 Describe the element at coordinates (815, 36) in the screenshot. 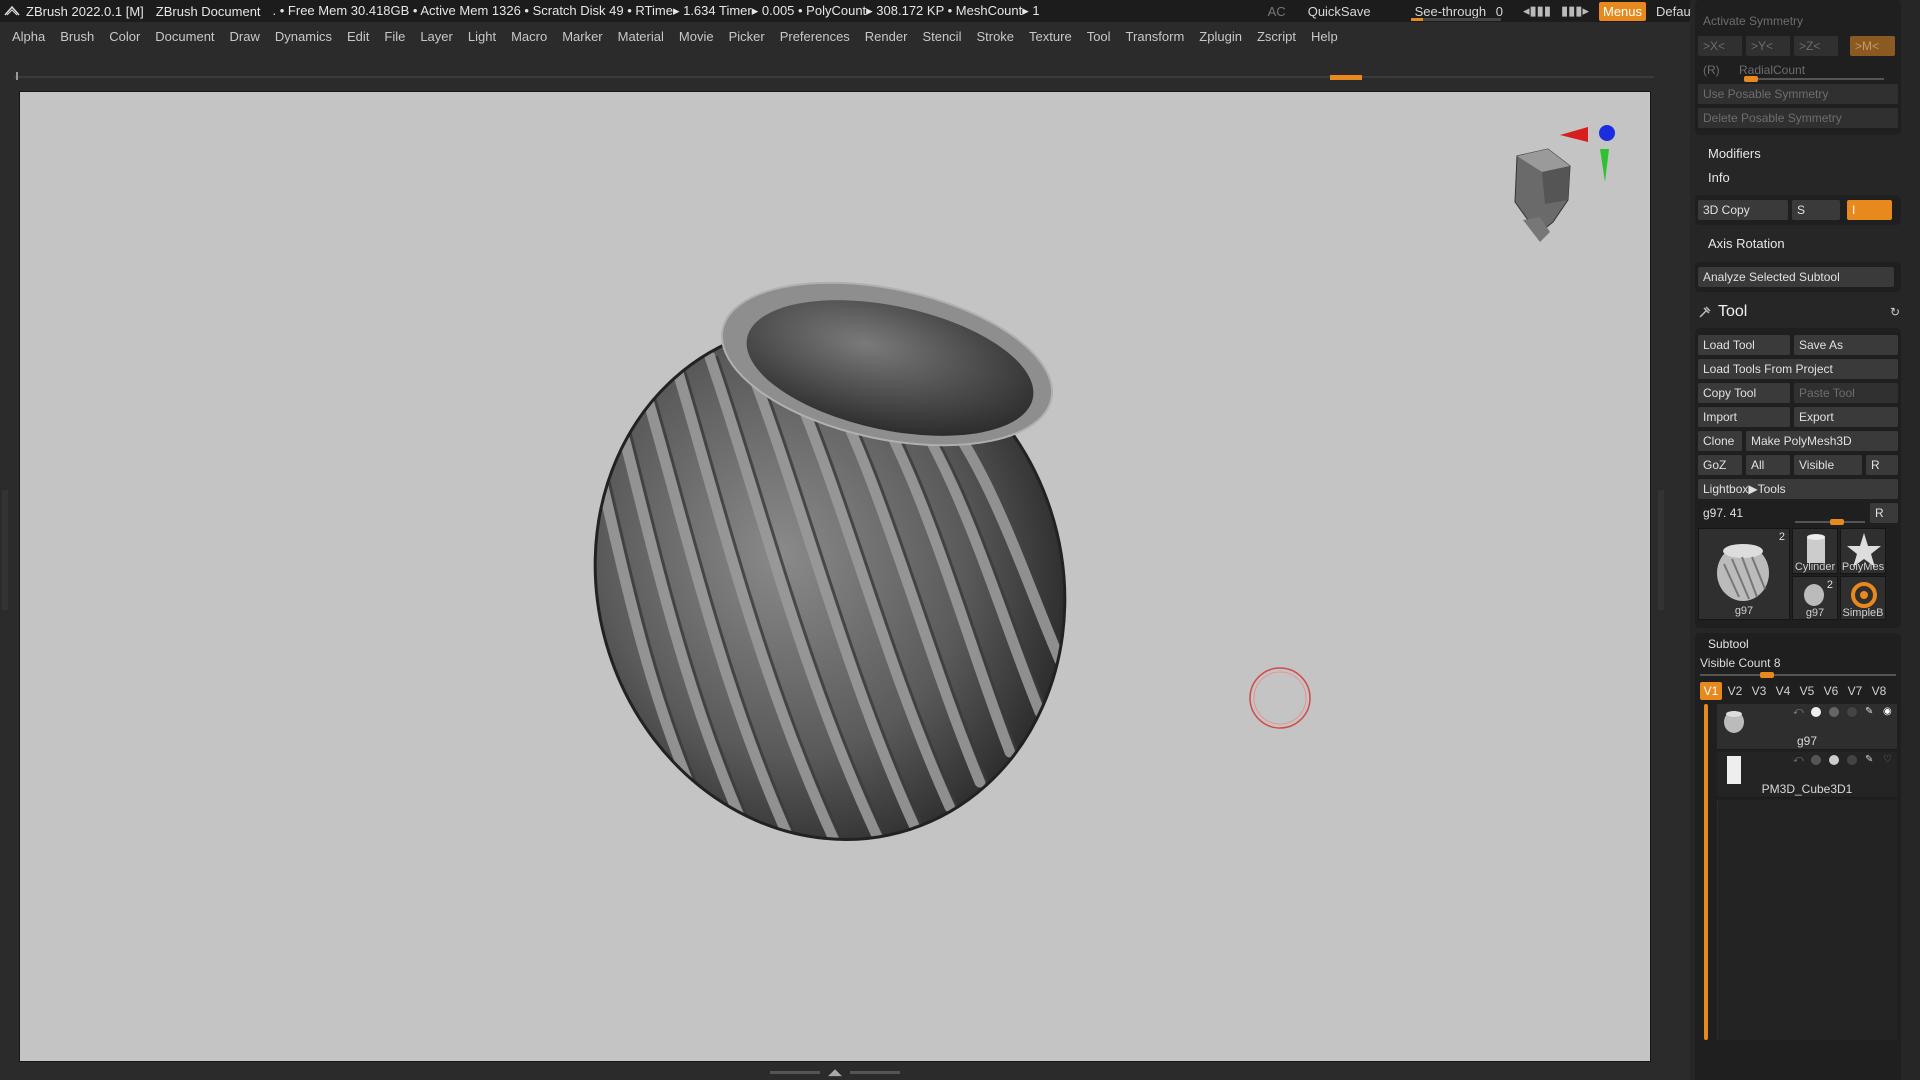

I see `menu-preferences: Preferences` at that location.